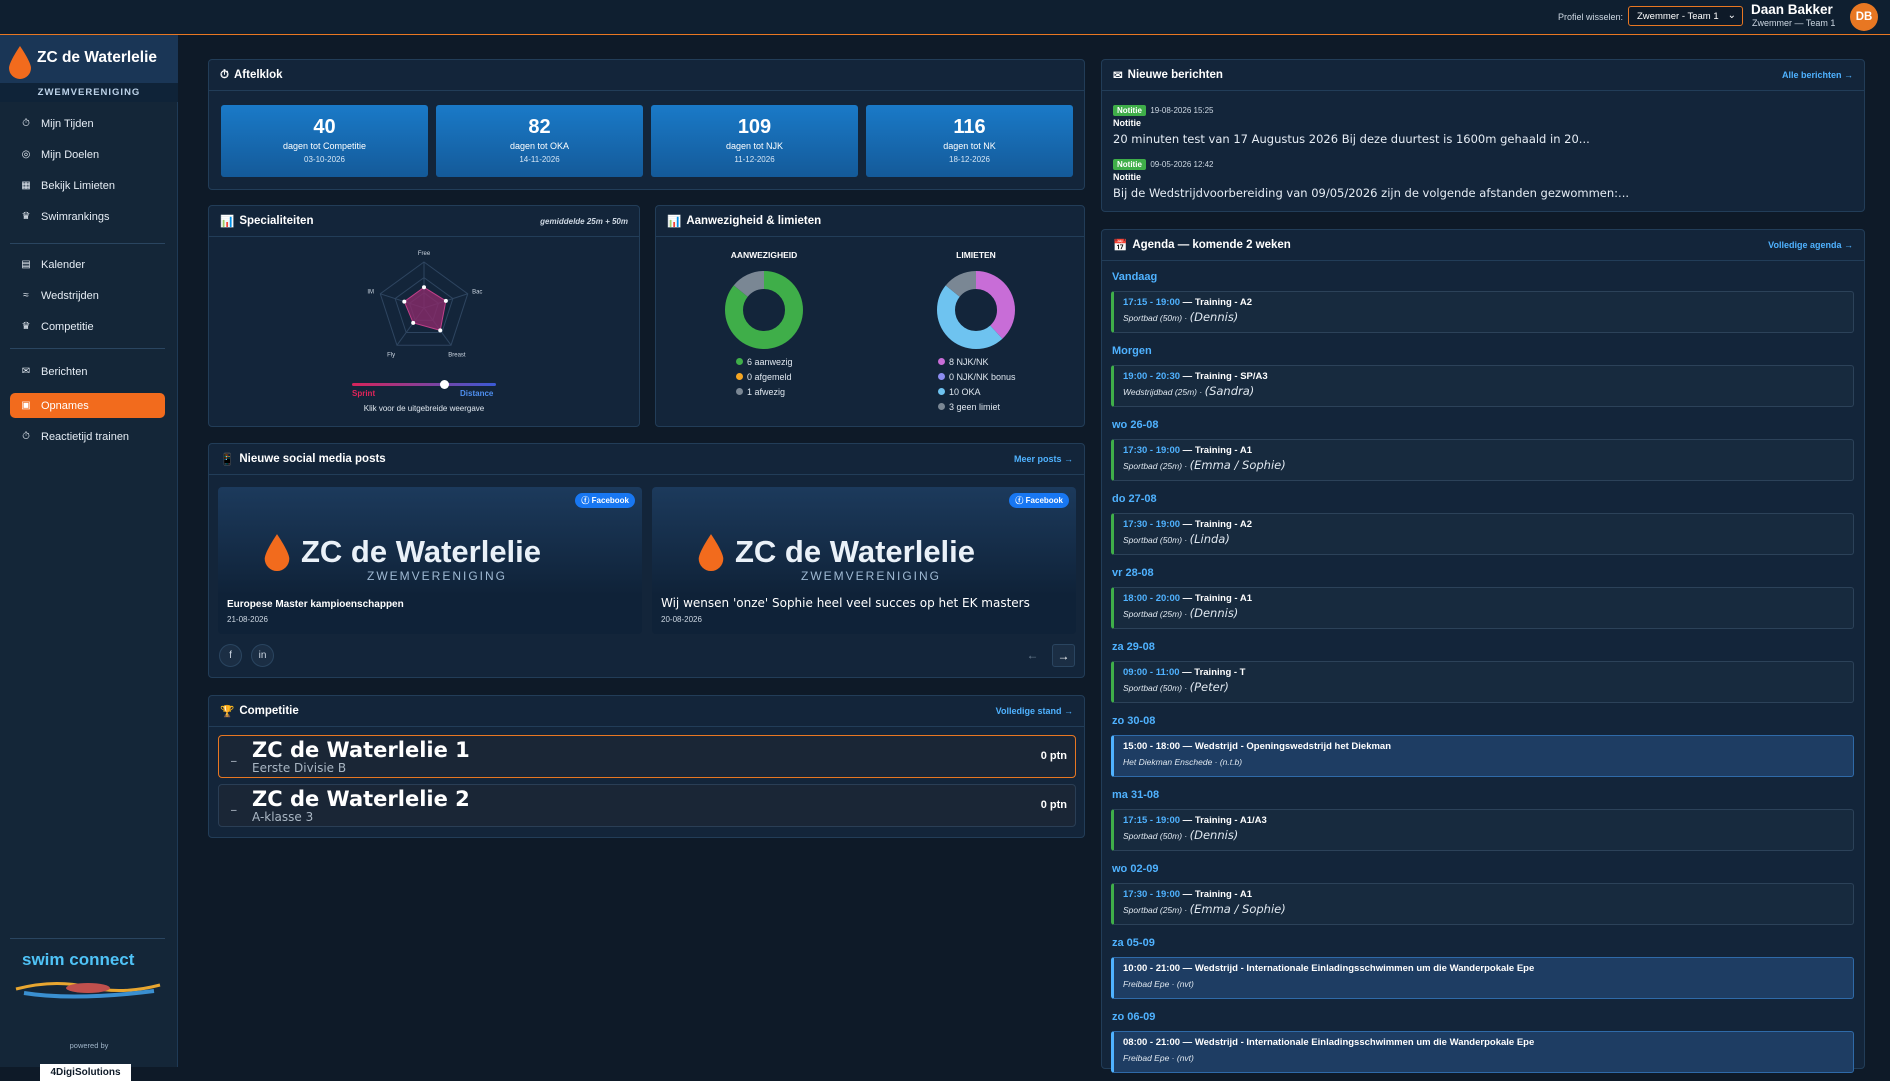  I want to click on event-time: 17:15 - 19:00, so click(1152, 302).